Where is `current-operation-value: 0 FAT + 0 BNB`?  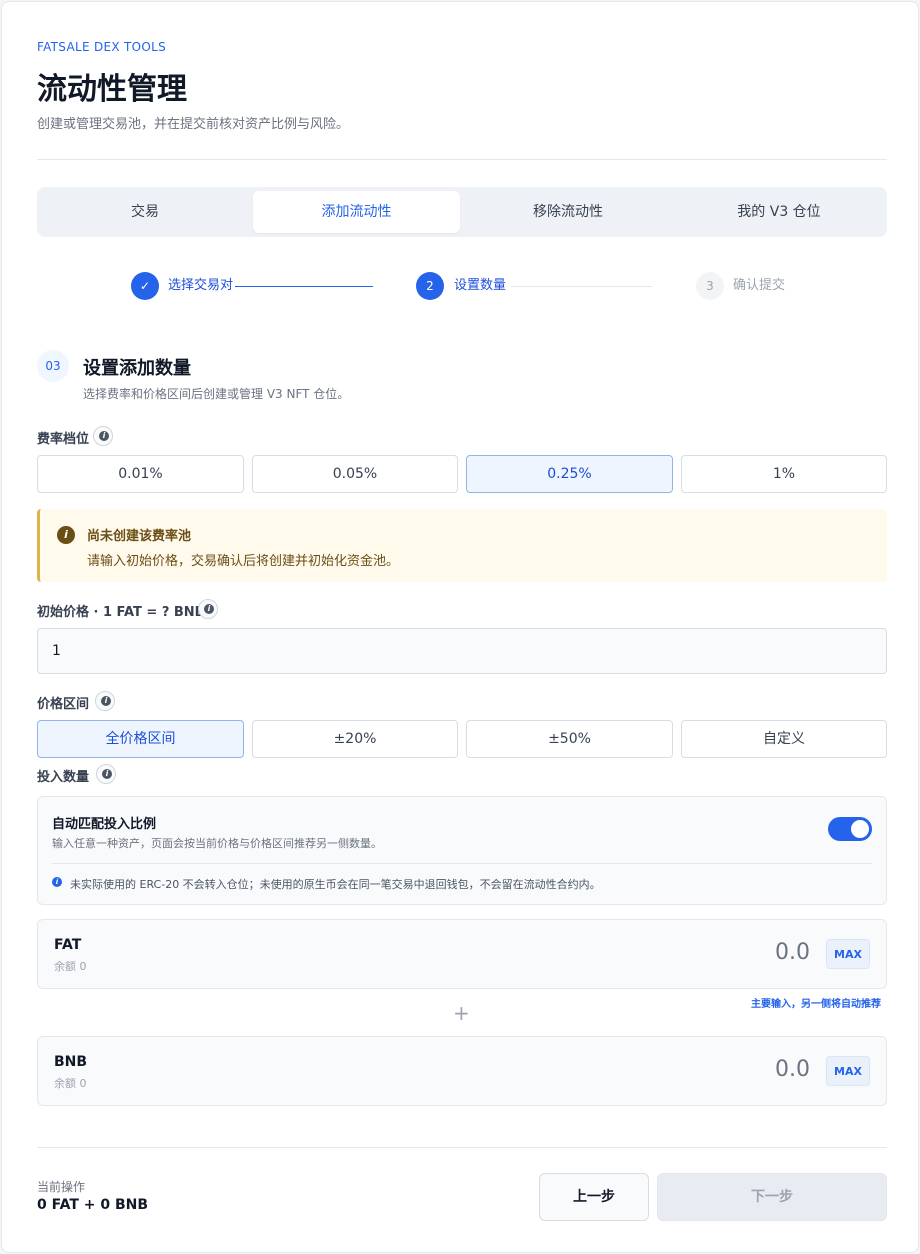
current-operation-value: 0 FAT + 0 BNB is located at coordinates (93, 1205).